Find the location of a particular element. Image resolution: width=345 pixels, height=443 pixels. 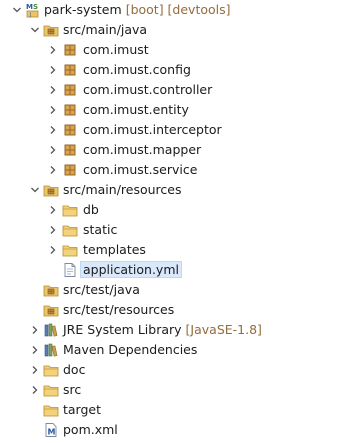

tree-row-src-main-resources: src/main/resources is located at coordinates (172, 190).